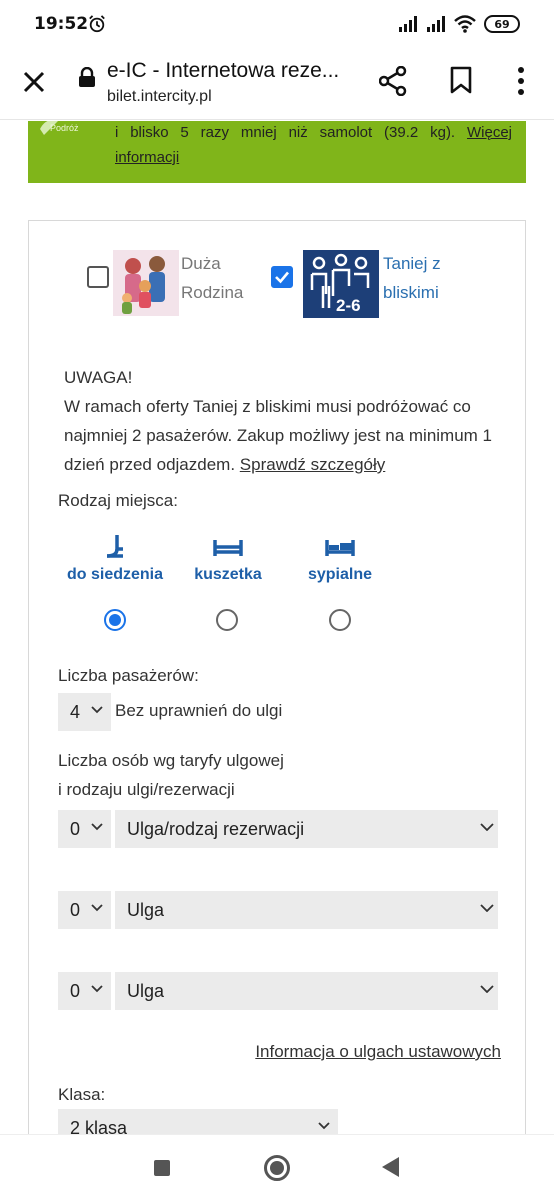 This screenshot has height=1200, width=554. What do you see at coordinates (118, 500) in the screenshot?
I see `seat-type-label: Rodzaj miejsca:` at bounding box center [118, 500].